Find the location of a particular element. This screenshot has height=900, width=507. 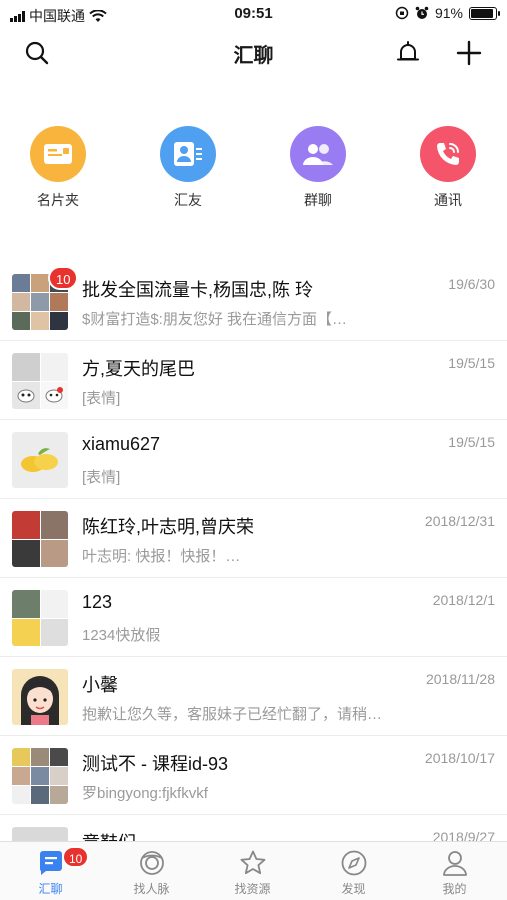

tab-discover: 发现 is located at coordinates (353, 872).